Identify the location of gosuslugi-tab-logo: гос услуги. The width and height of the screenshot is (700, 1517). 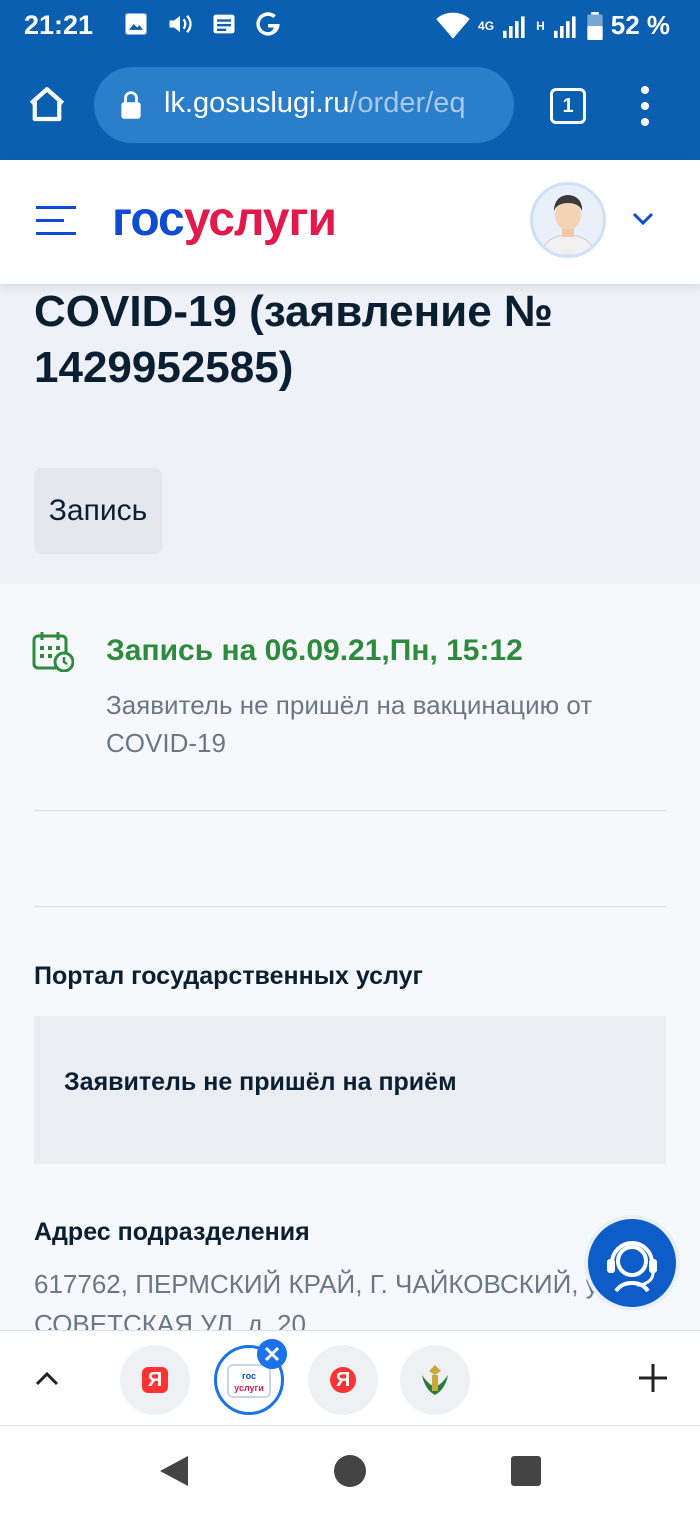
(249, 1381).